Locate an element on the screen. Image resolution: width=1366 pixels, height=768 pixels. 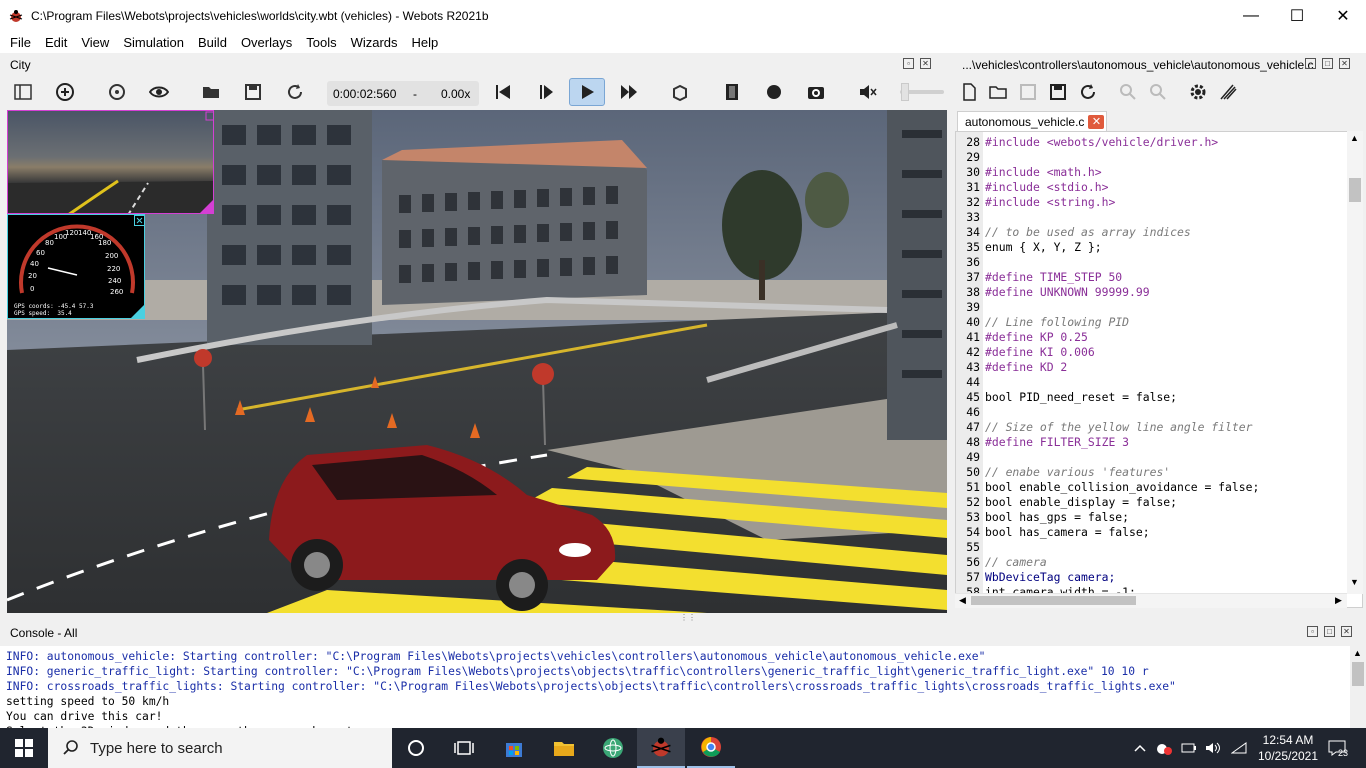
camera-overlay is located at coordinates (110, 162).